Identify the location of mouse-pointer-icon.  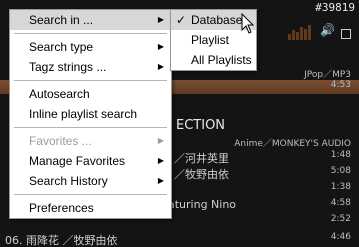
(248, 23).